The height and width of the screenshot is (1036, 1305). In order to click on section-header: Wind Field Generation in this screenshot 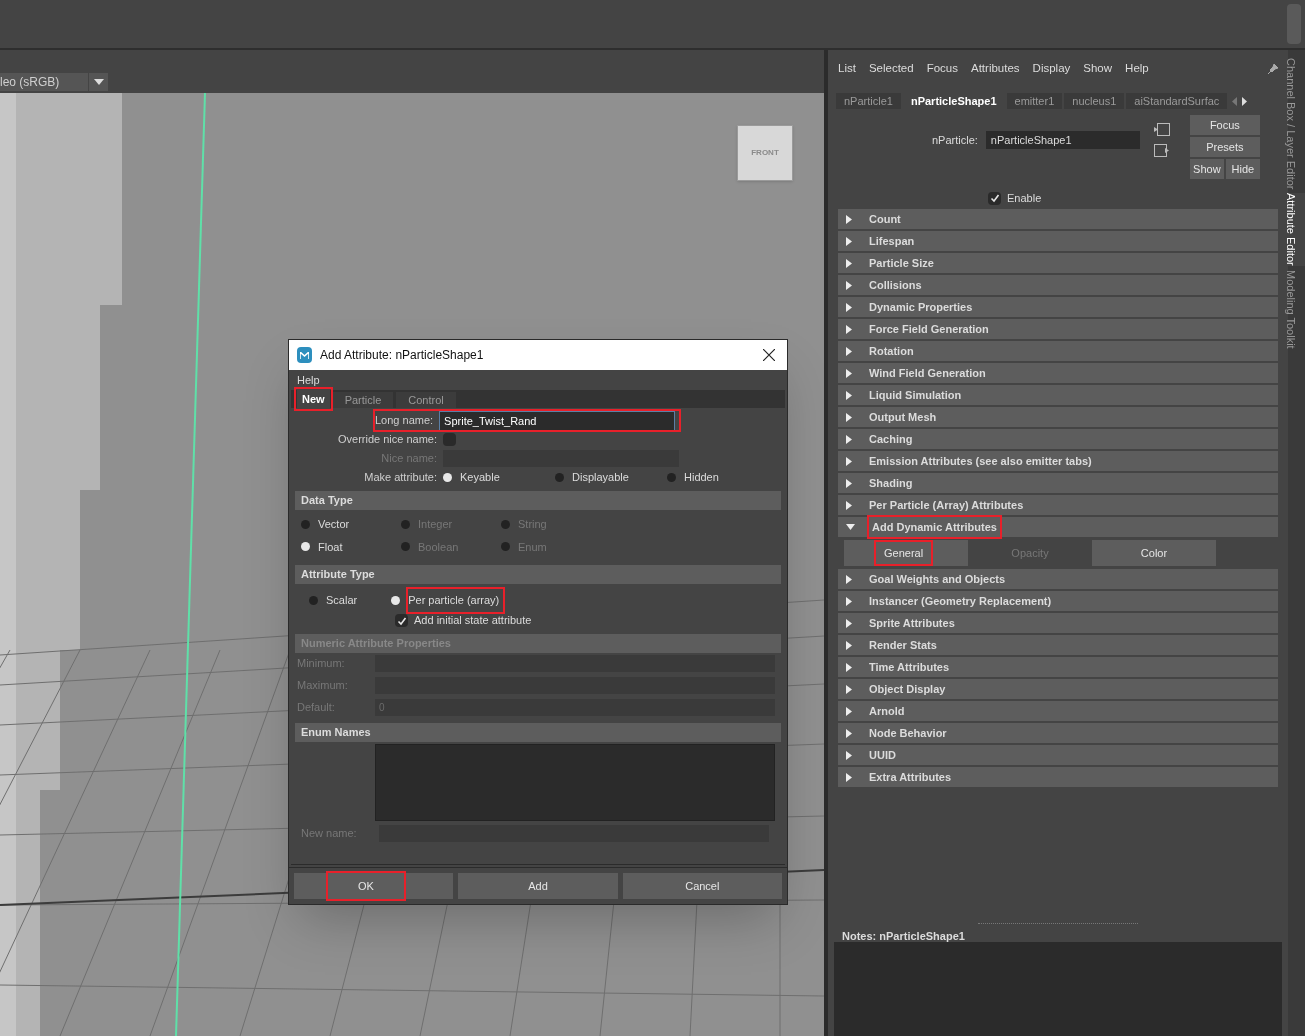, I will do `click(1058, 373)`.